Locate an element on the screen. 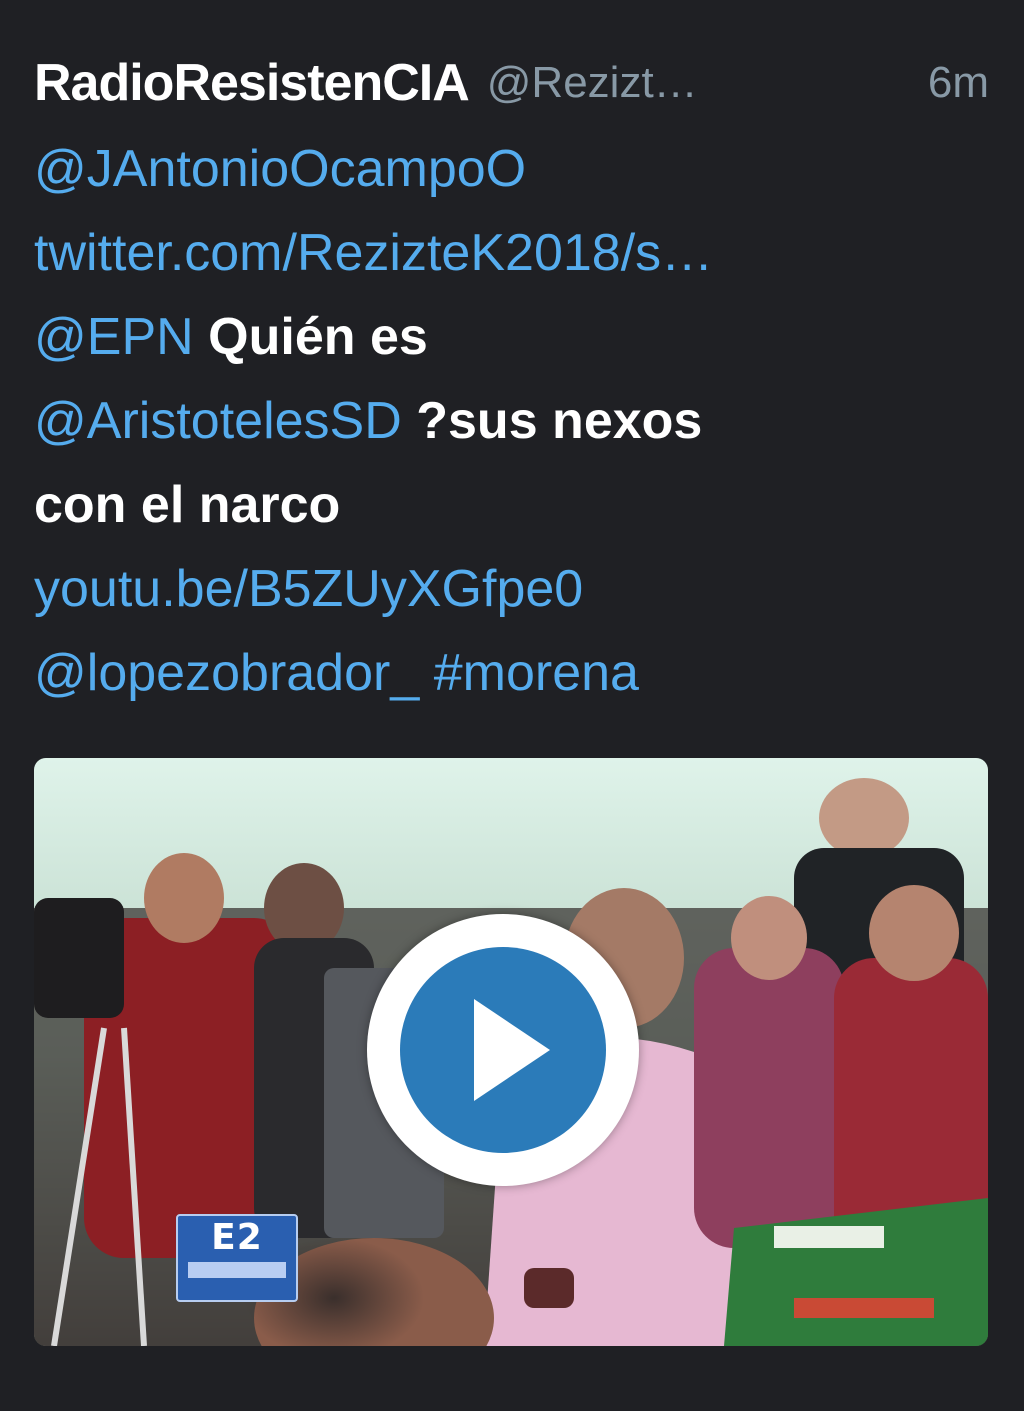 The width and height of the screenshot is (1024, 1411). play-button is located at coordinates (503, 1050).